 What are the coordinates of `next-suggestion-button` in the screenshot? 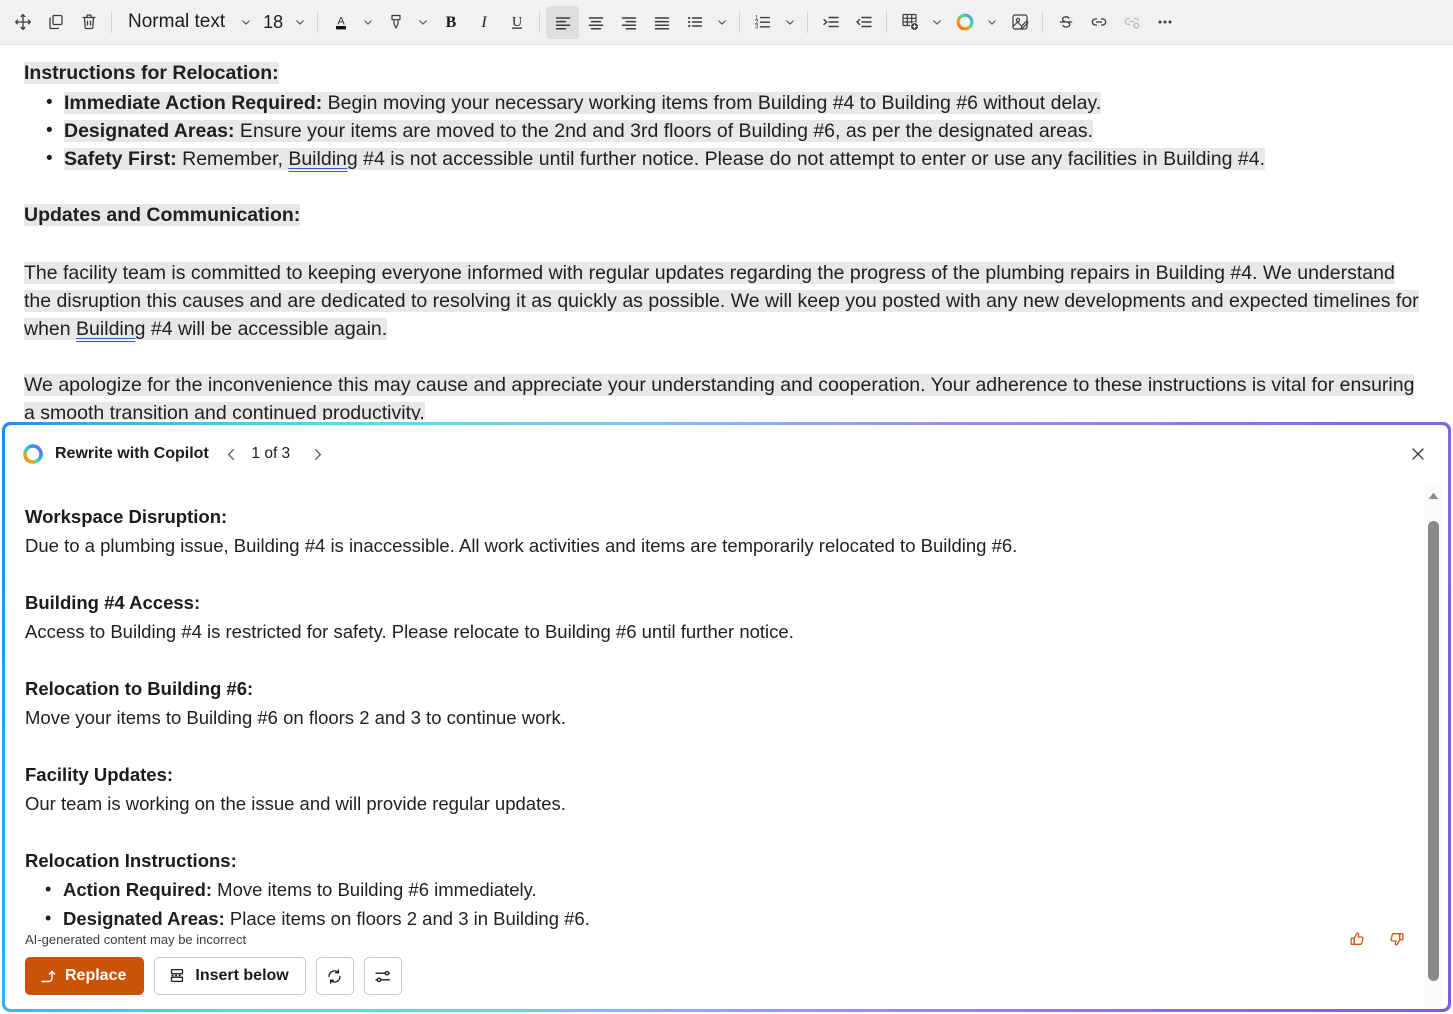 It's located at (318, 454).